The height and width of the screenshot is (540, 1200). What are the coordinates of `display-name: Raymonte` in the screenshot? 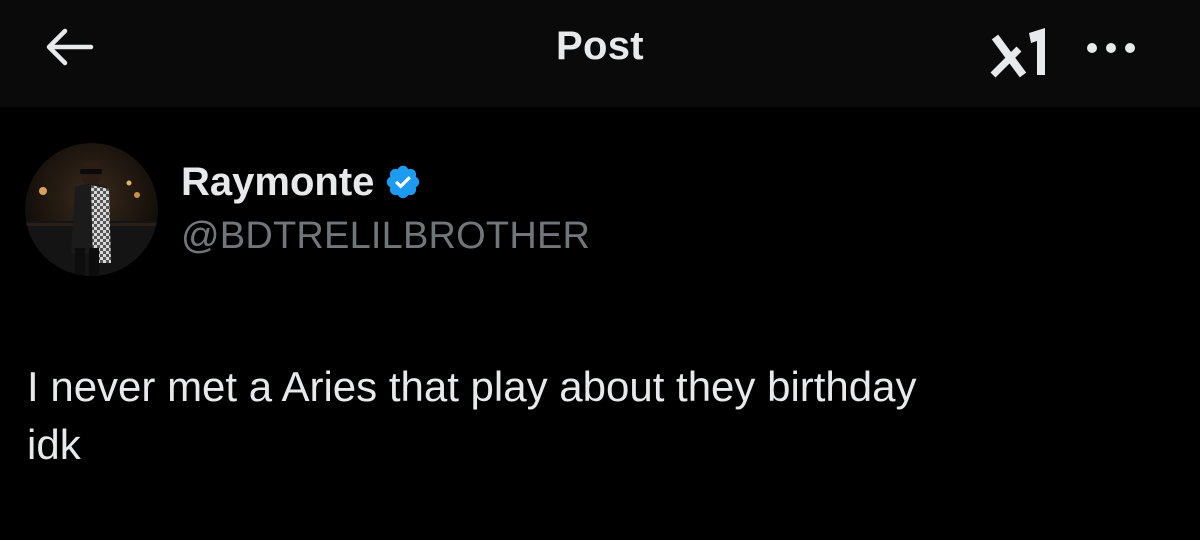 It's located at (277, 182).